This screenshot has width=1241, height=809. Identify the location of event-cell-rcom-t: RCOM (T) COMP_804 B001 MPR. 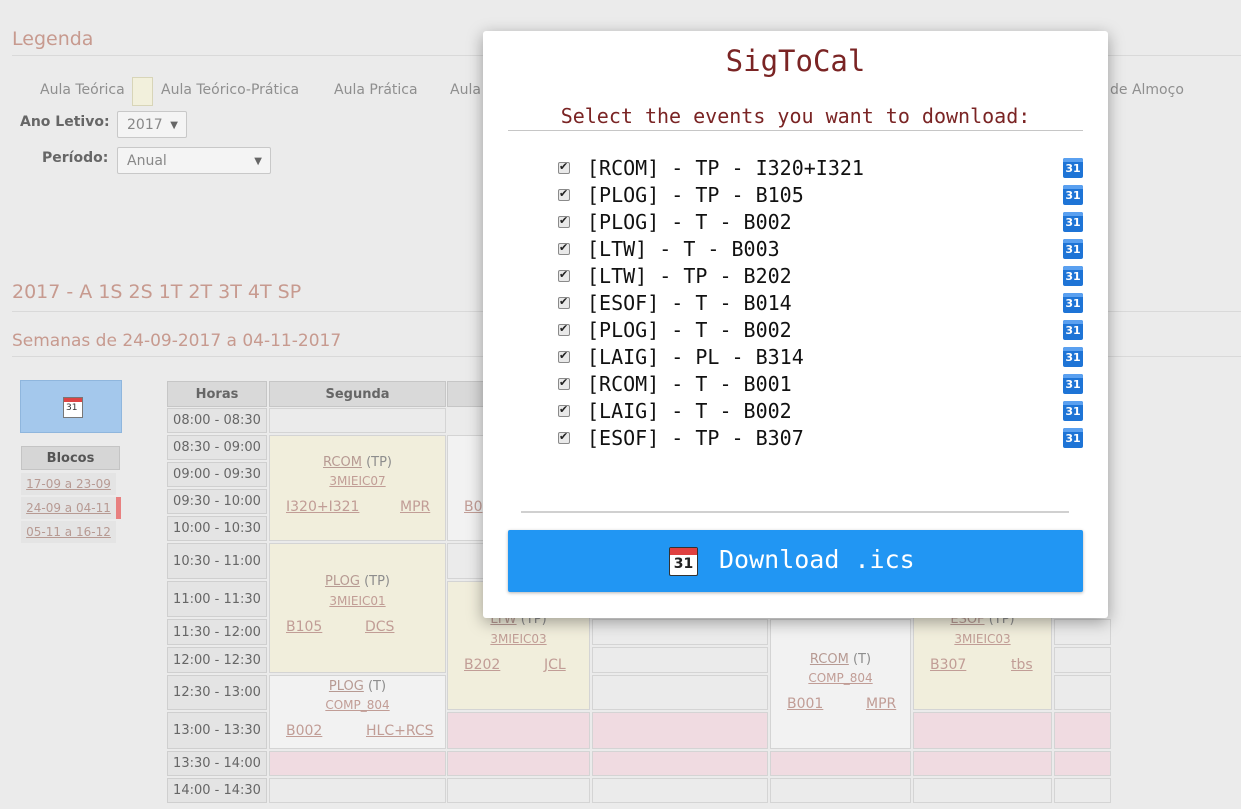
(840, 684).